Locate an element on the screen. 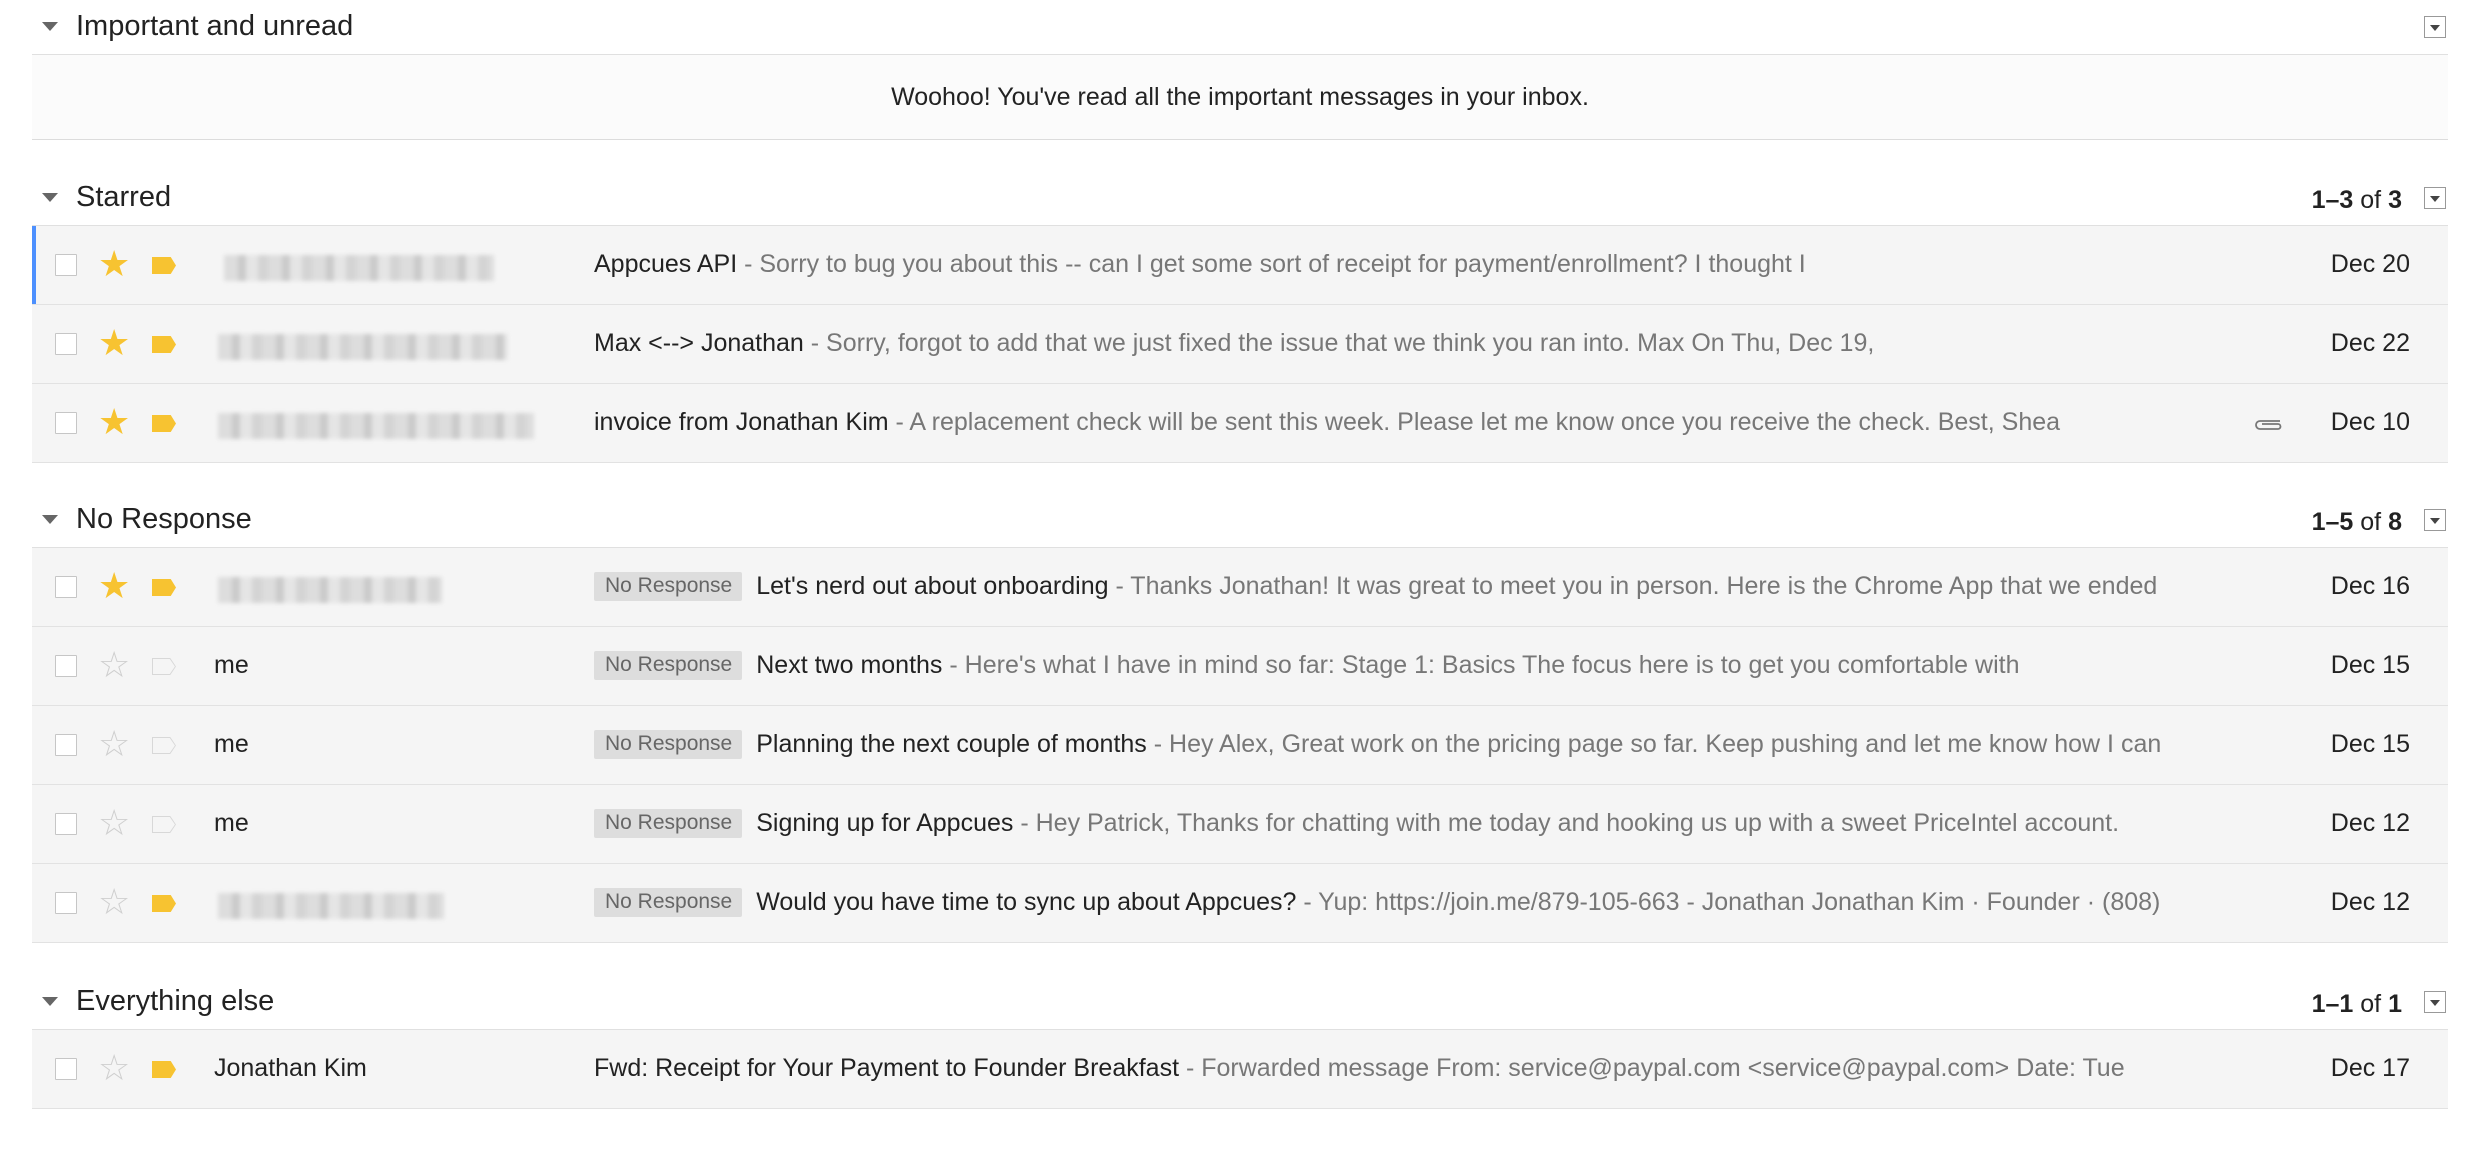 Image resolution: width=2478 pixels, height=1172 pixels. subject: Next two months is located at coordinates (849, 665).